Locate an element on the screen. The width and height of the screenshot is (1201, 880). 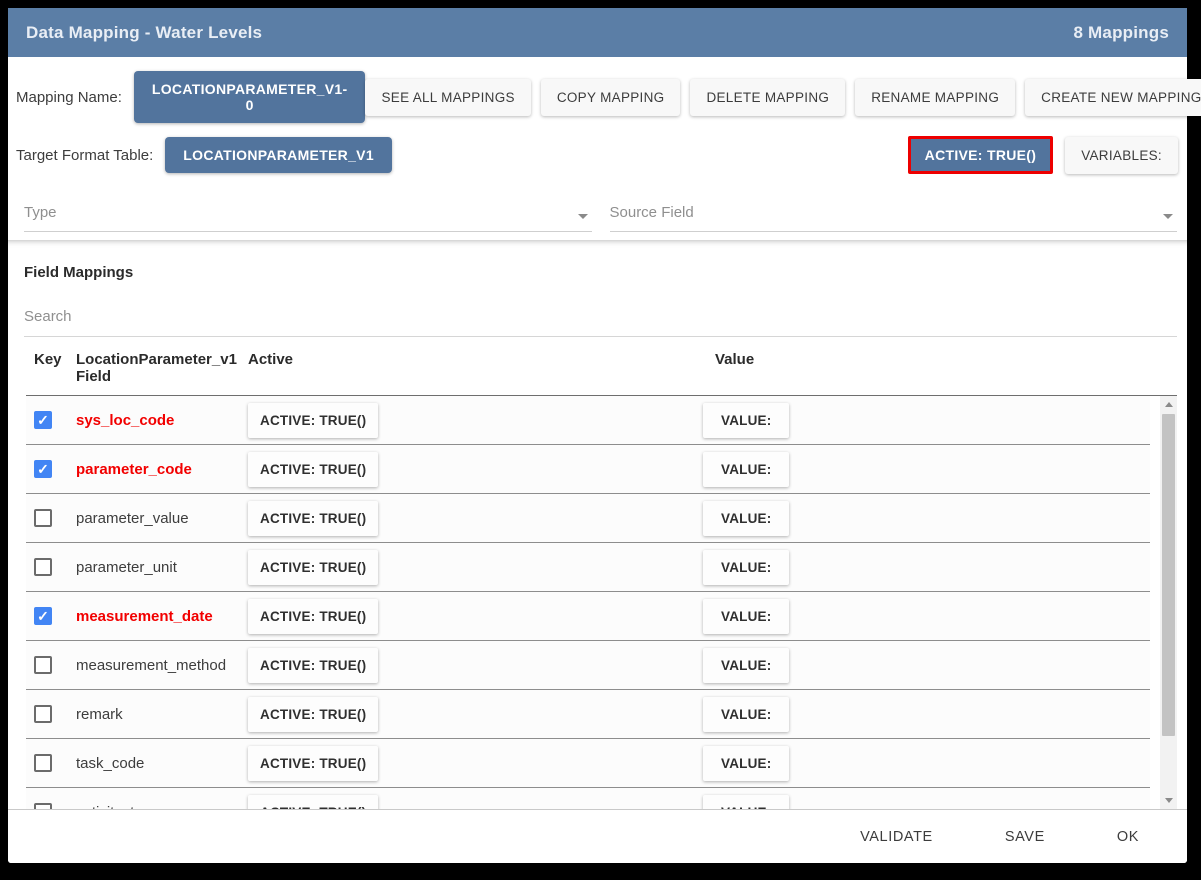
title-bar: Data Mapping - Water Levels 8 Mappings is located at coordinates (597, 32).